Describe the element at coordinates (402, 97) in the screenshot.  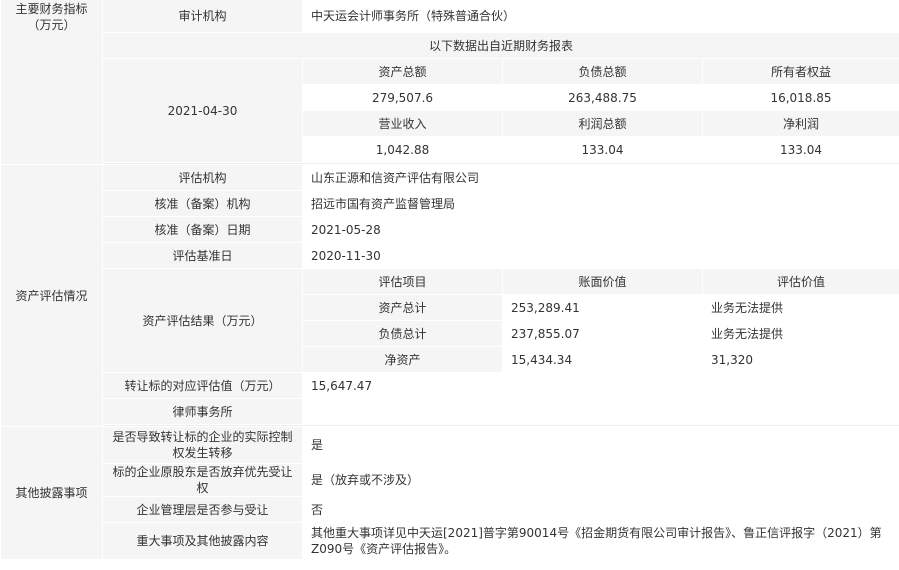
I see `value-total-assets: 279,507.6` at that location.